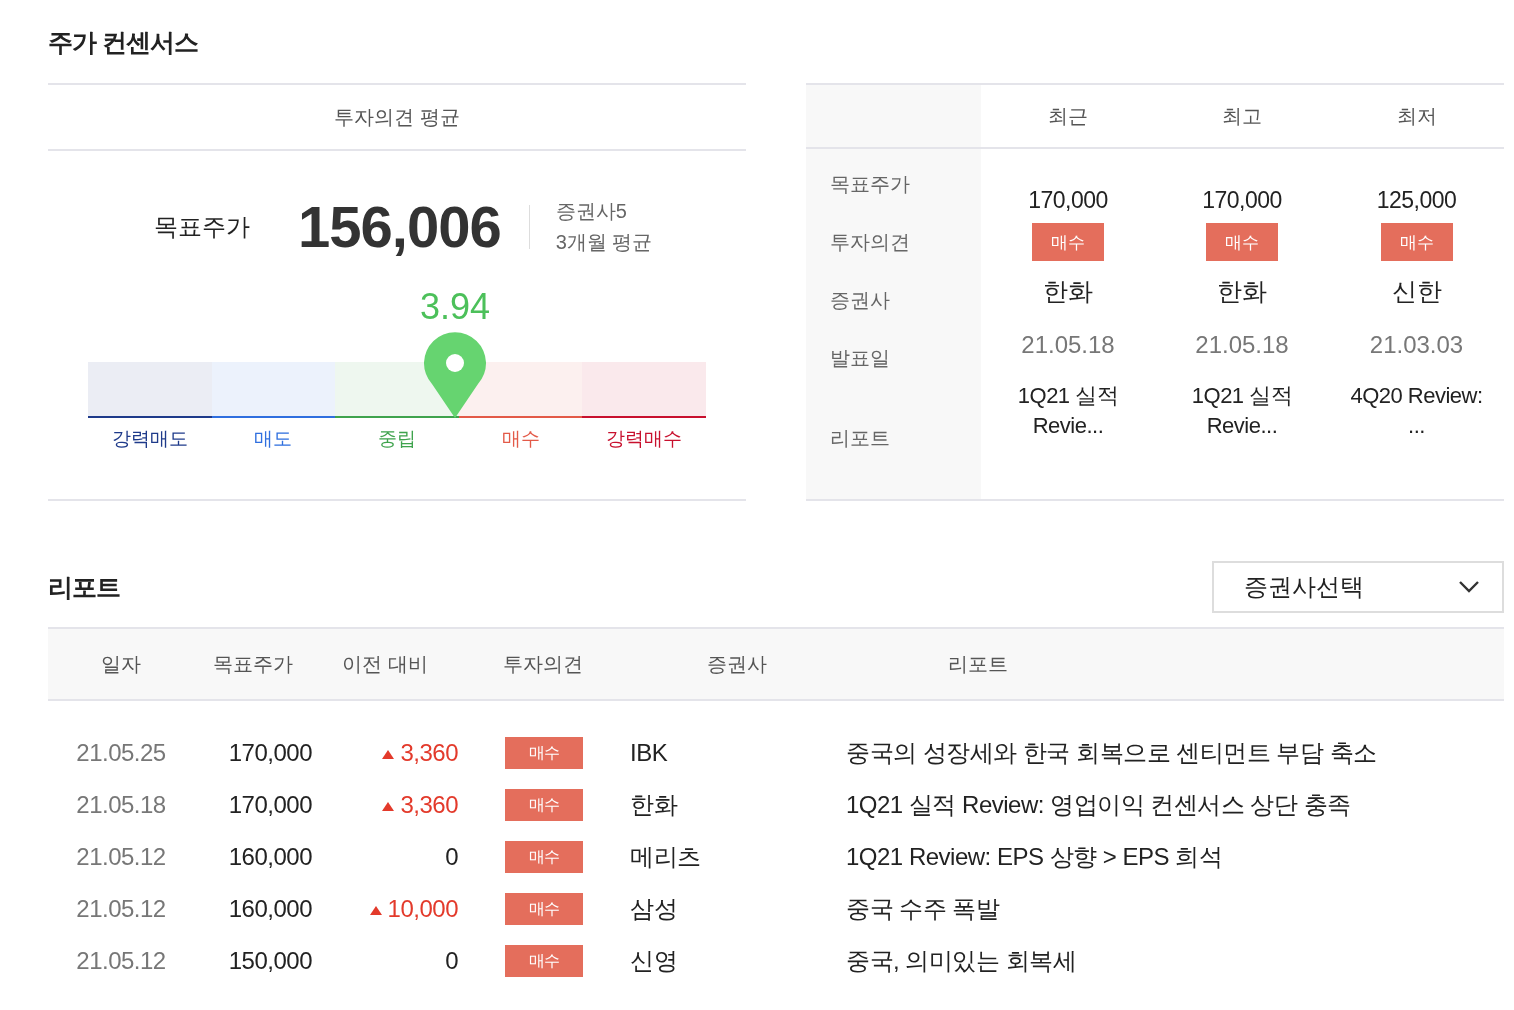  What do you see at coordinates (253, 739) in the screenshot?
I see `target-price-cell: 170,000` at bounding box center [253, 739].